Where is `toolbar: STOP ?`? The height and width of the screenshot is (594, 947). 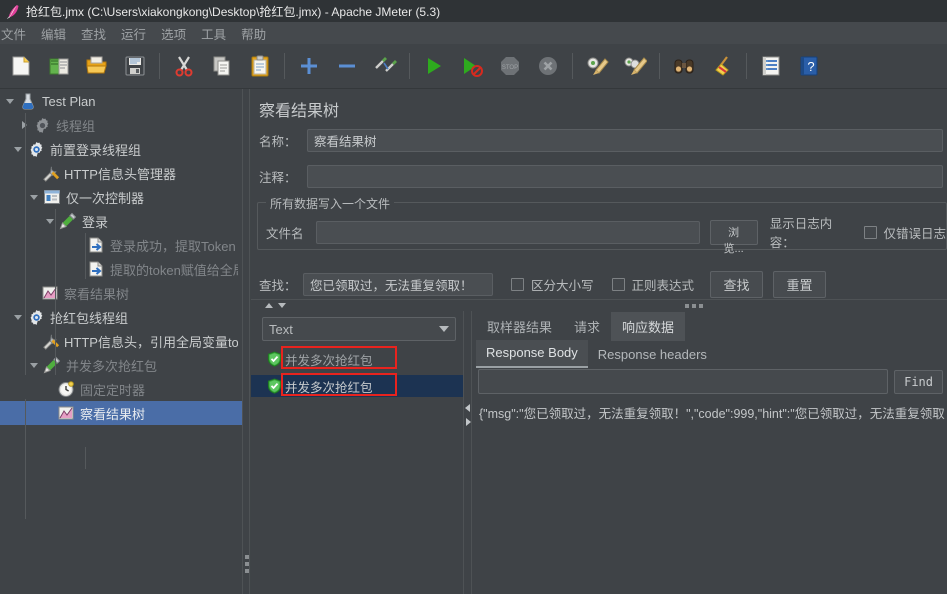
toolbar: STOP ? is located at coordinates (473, 66).